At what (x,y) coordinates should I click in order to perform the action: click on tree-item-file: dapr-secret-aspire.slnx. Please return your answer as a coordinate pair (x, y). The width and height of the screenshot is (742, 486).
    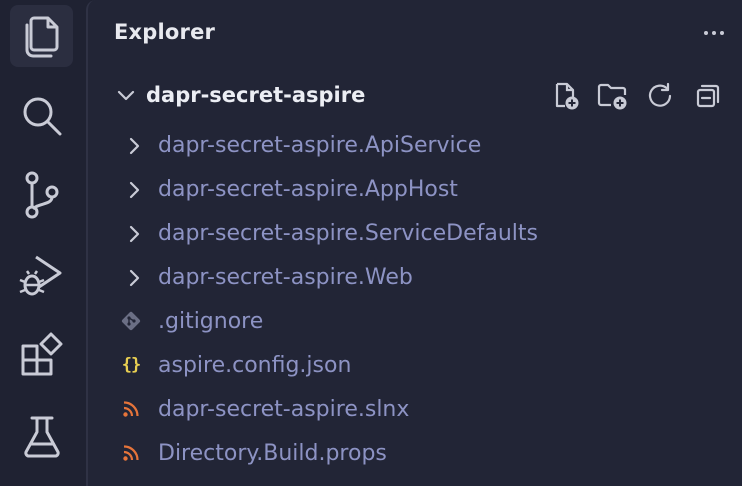
    Looking at the image, I should click on (415, 409).